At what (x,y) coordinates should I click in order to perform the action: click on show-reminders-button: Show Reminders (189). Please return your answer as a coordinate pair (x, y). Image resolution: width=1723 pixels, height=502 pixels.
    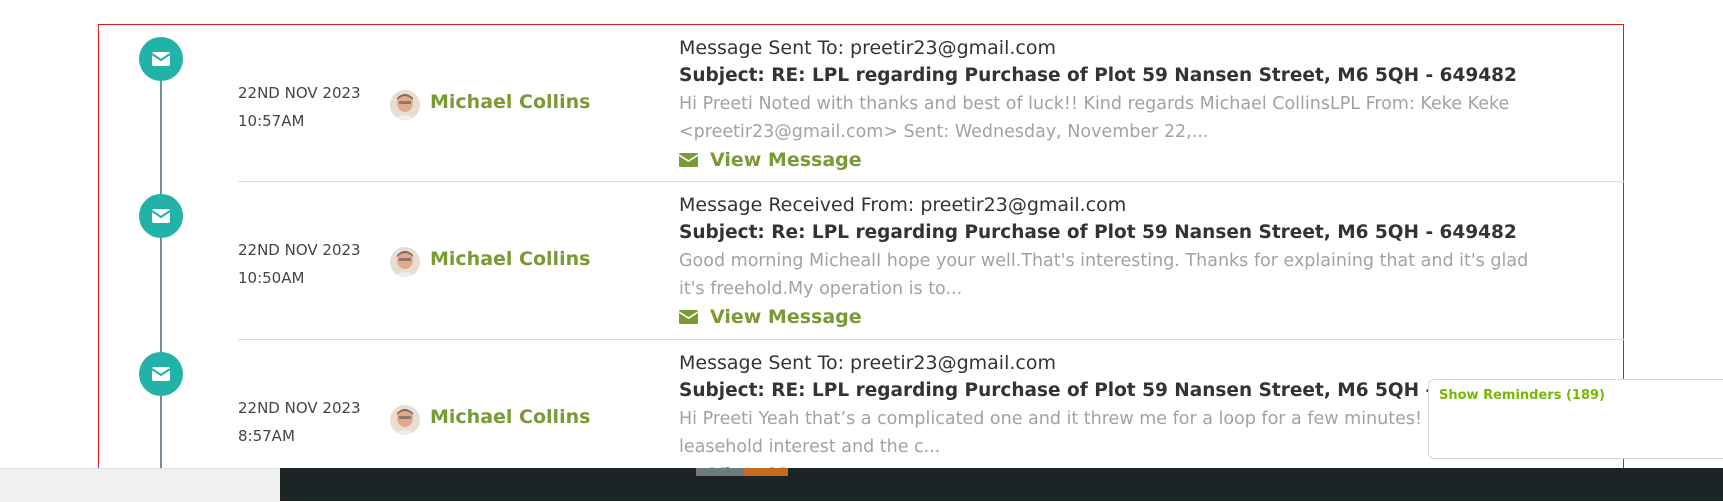
    Looking at the image, I should click on (1575, 419).